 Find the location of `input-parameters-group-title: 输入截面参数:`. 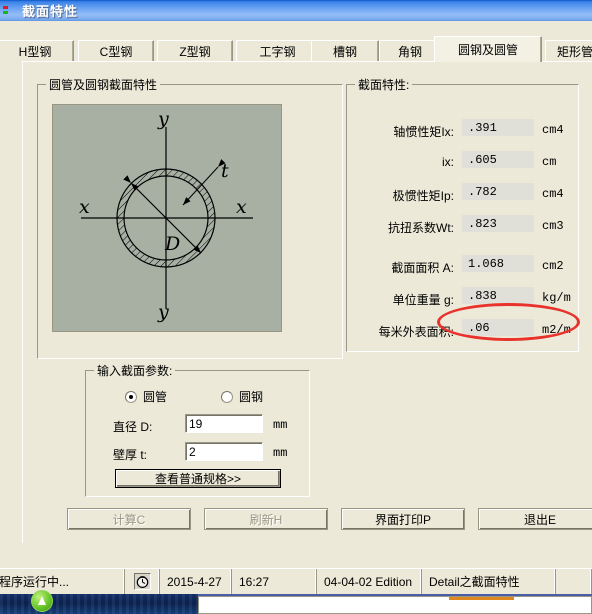

input-parameters-group-title: 输入截面参数: is located at coordinates (135, 370).